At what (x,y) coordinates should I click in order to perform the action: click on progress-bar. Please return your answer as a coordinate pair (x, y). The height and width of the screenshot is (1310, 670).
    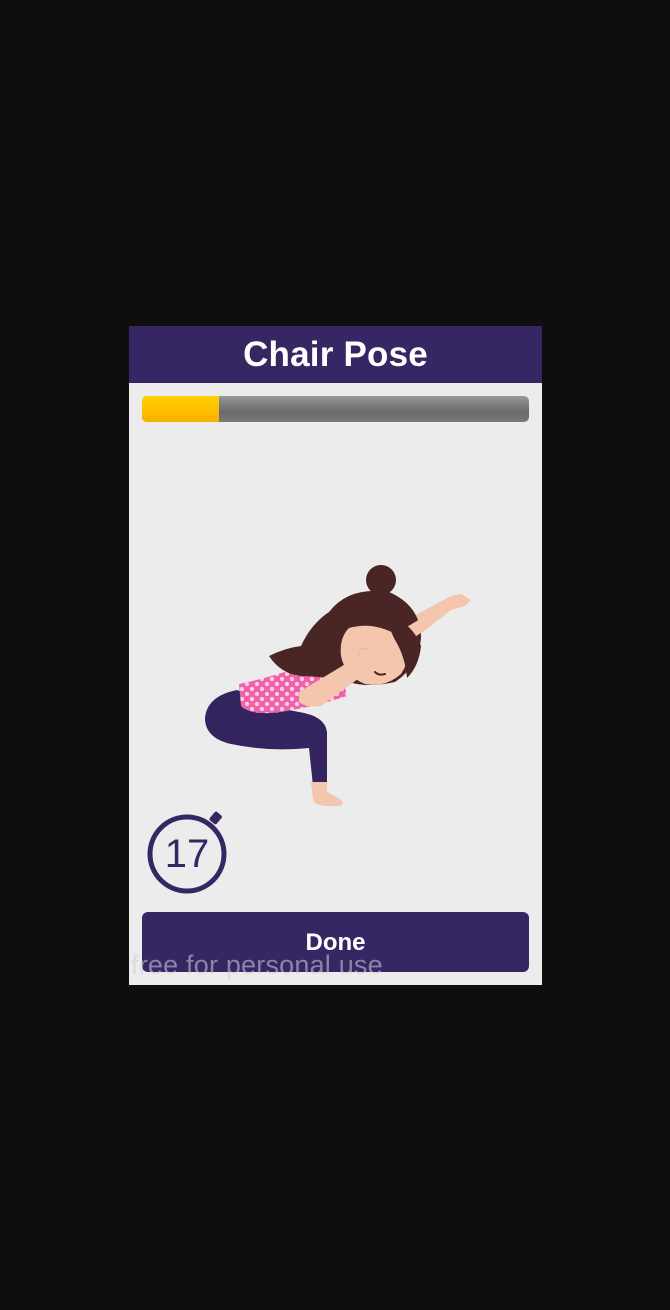
    Looking at the image, I should click on (335, 409).